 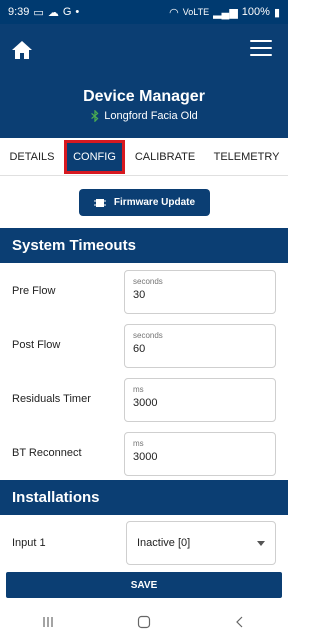 I want to click on save-button: SAVE, so click(x=144, y=585).